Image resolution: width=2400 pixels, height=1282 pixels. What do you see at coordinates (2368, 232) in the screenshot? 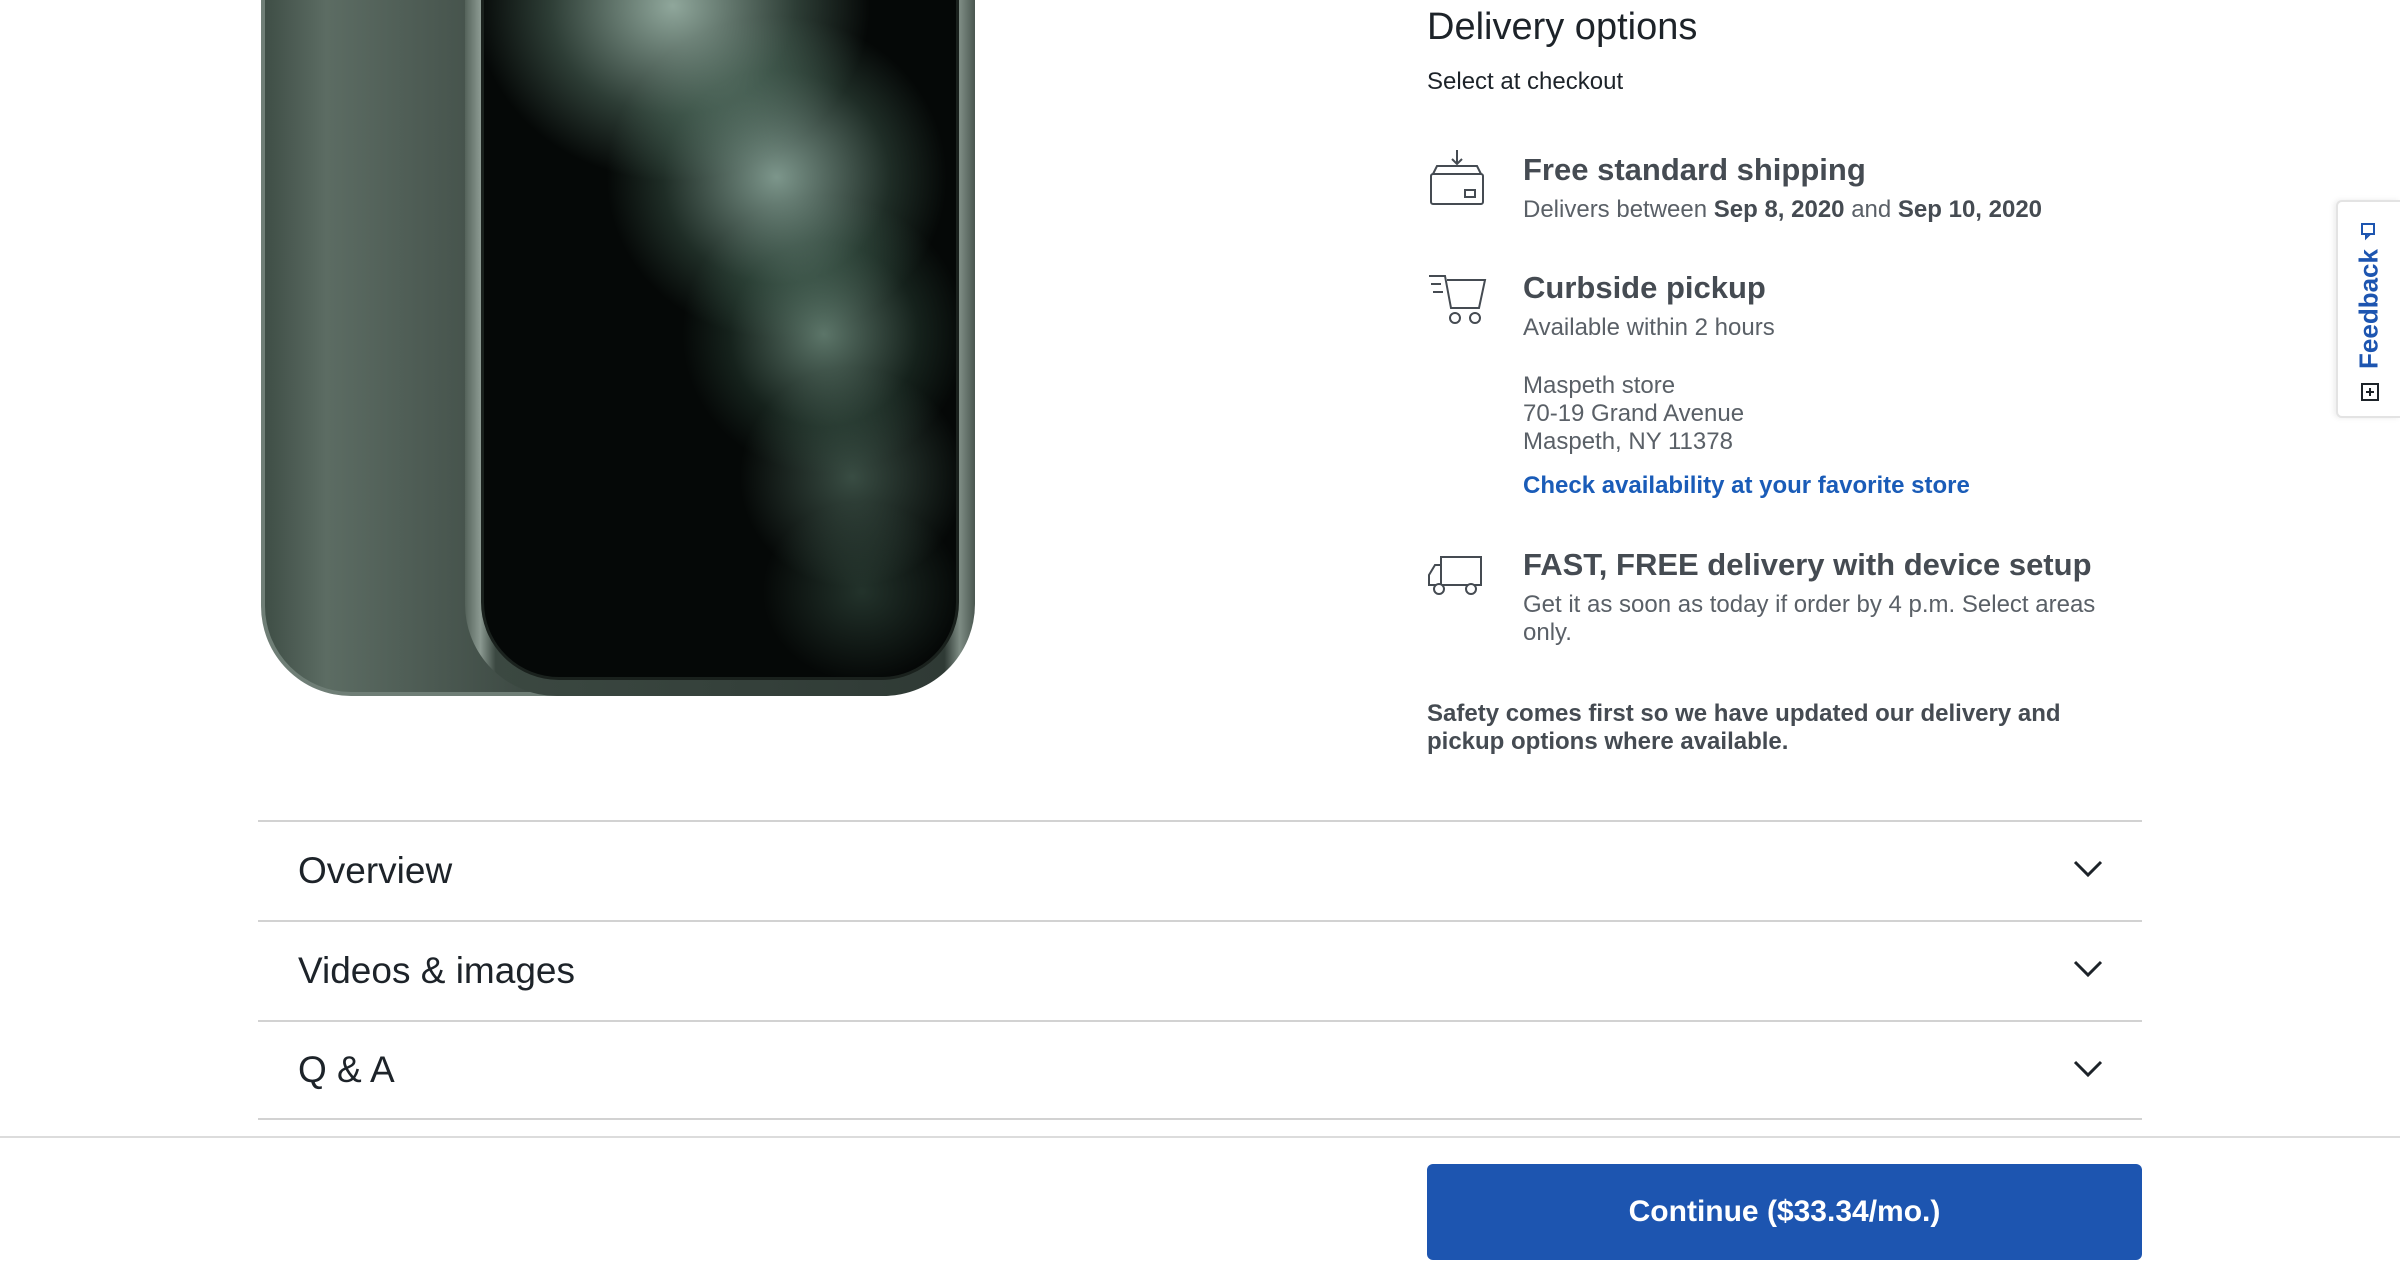
I see `chat-icon` at bounding box center [2368, 232].